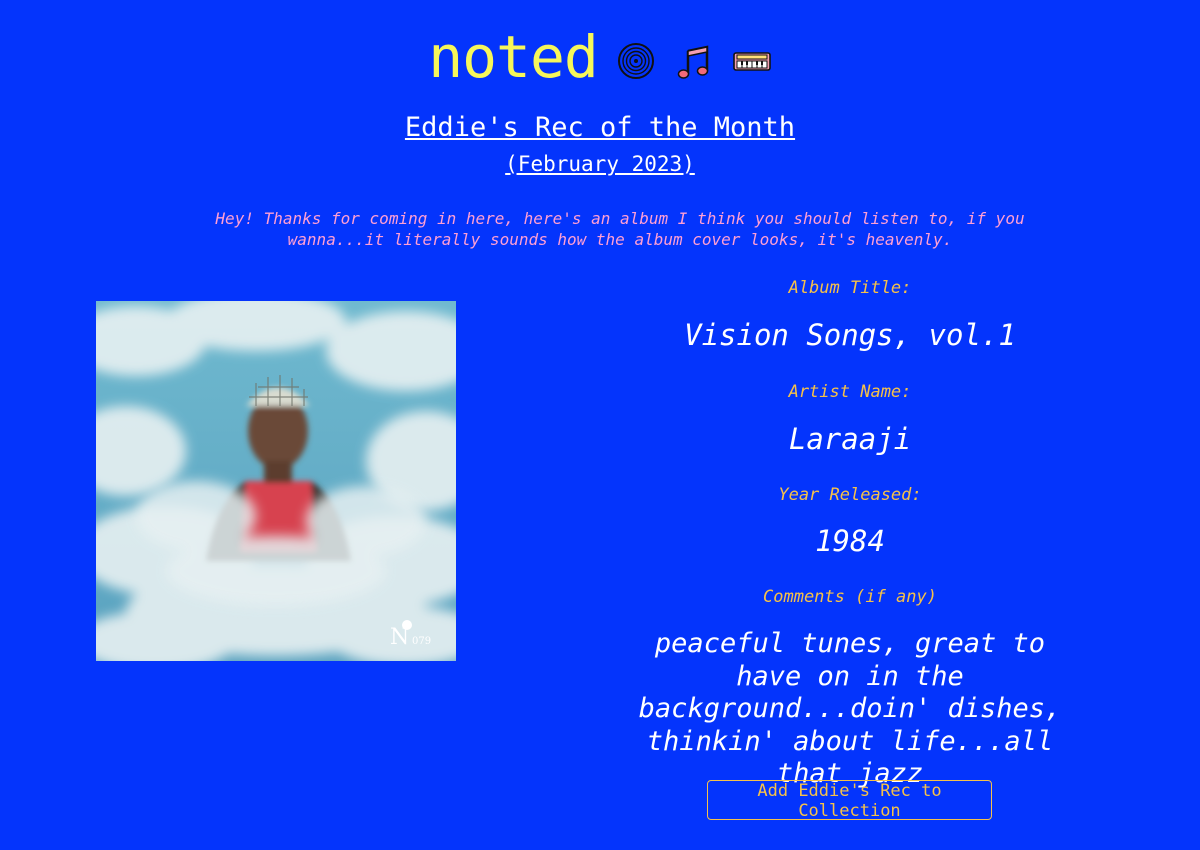 The image size is (1200, 850). I want to click on artist-name-value: Laraaji, so click(850, 439).